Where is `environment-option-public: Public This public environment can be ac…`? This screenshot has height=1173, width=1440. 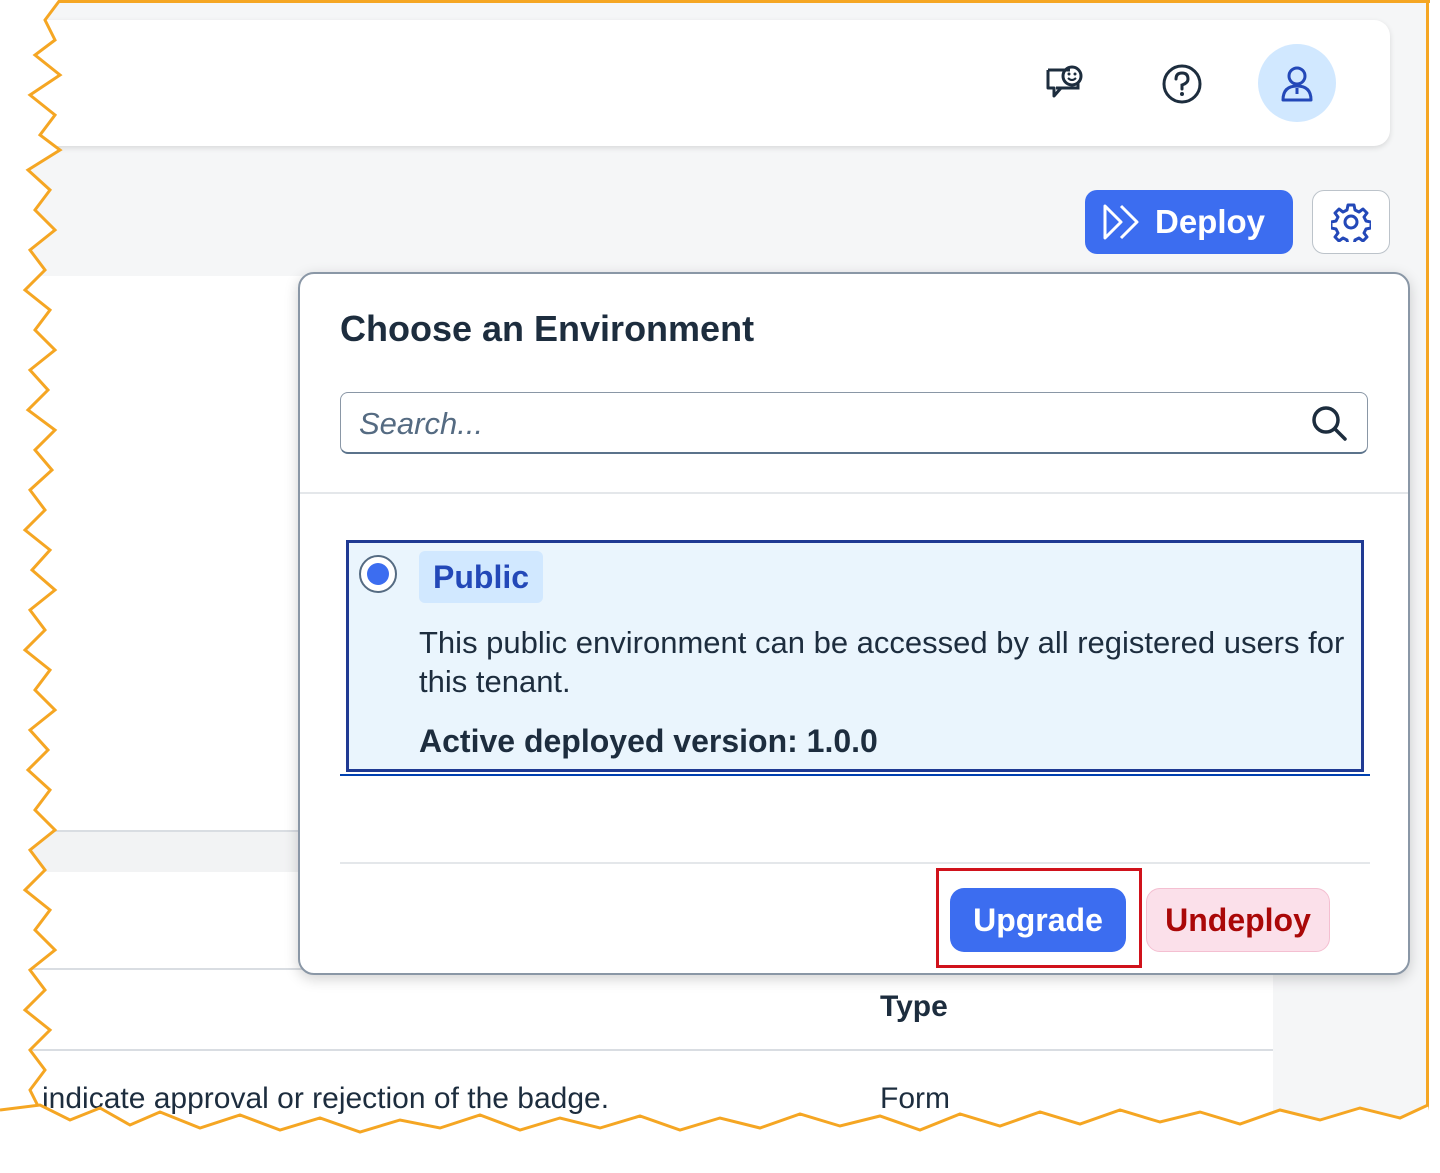
environment-option-public: Public This public environment can be ac… is located at coordinates (855, 656).